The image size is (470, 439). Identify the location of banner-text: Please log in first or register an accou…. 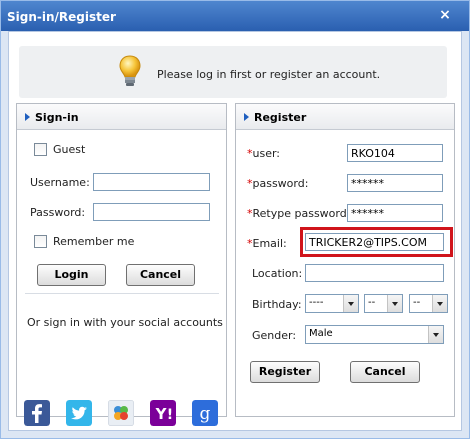
(269, 74).